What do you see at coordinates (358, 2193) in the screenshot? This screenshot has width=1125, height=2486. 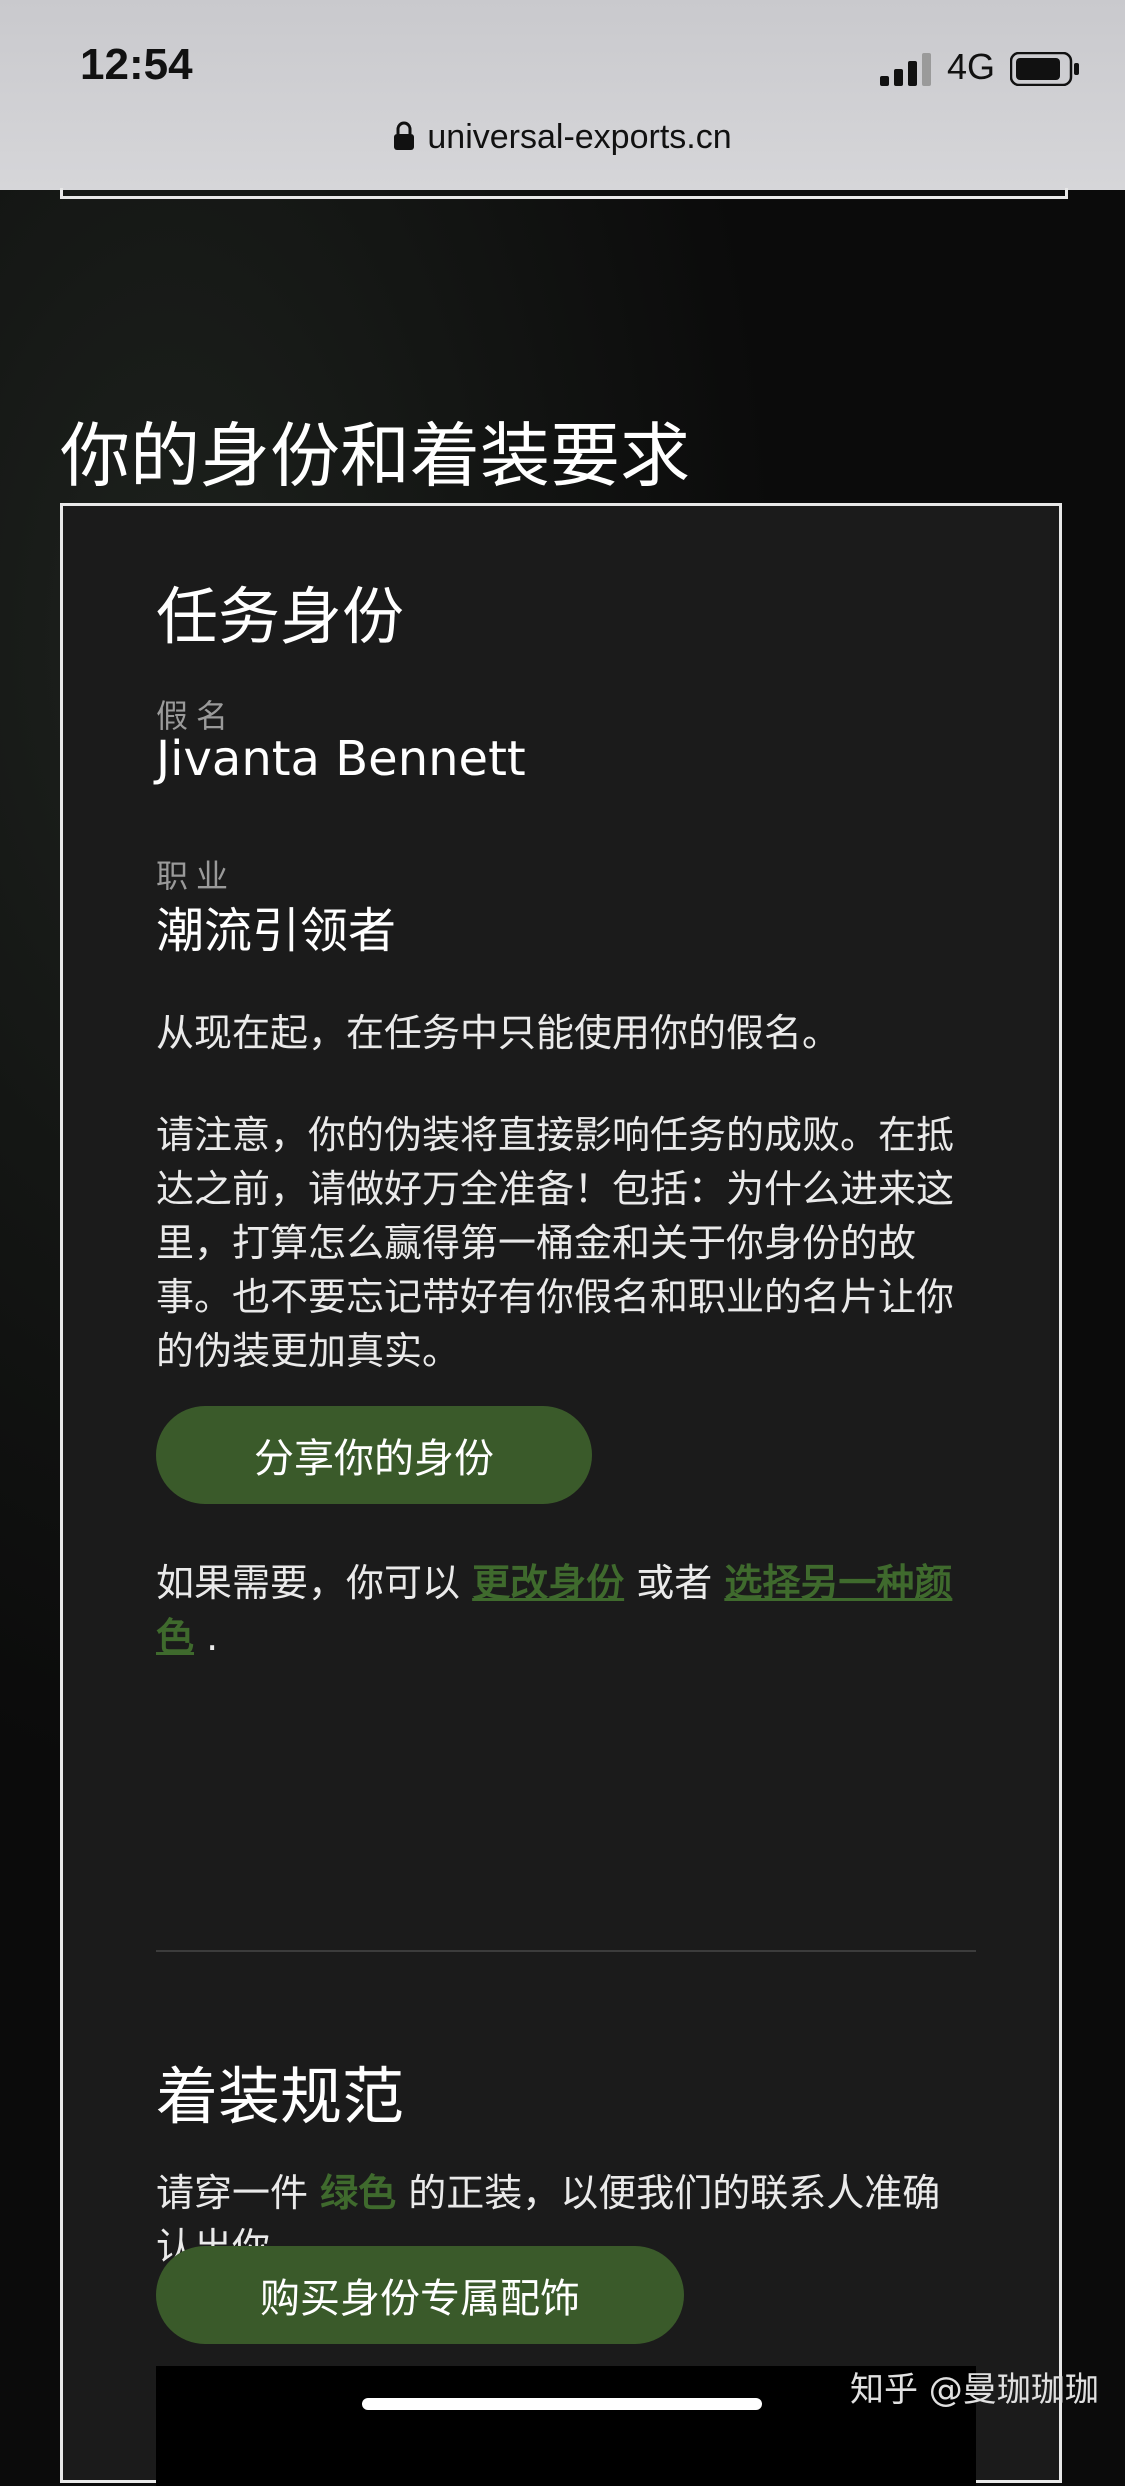 I see `dress-color-word: 绿色` at bounding box center [358, 2193].